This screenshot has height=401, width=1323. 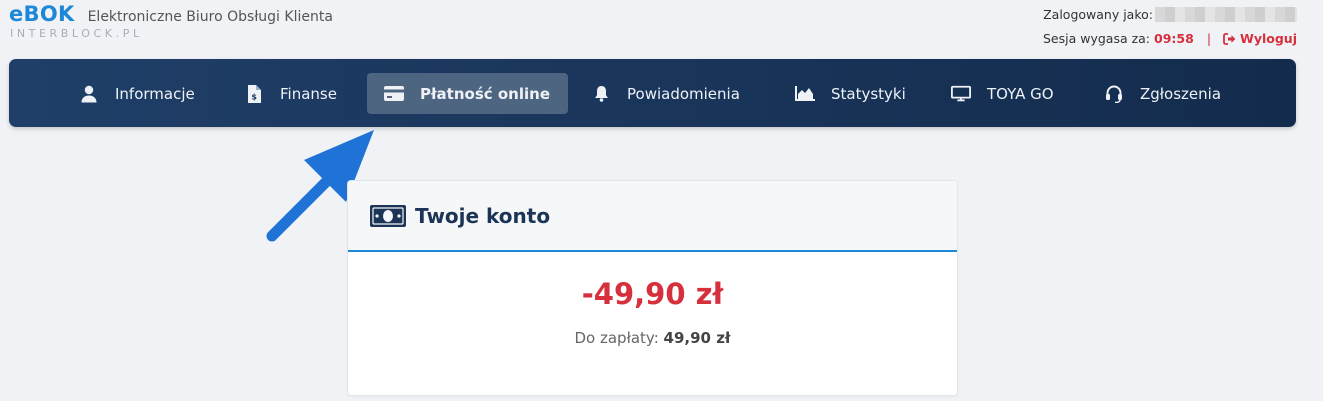 I want to click on masked-username, so click(x=1226, y=14).